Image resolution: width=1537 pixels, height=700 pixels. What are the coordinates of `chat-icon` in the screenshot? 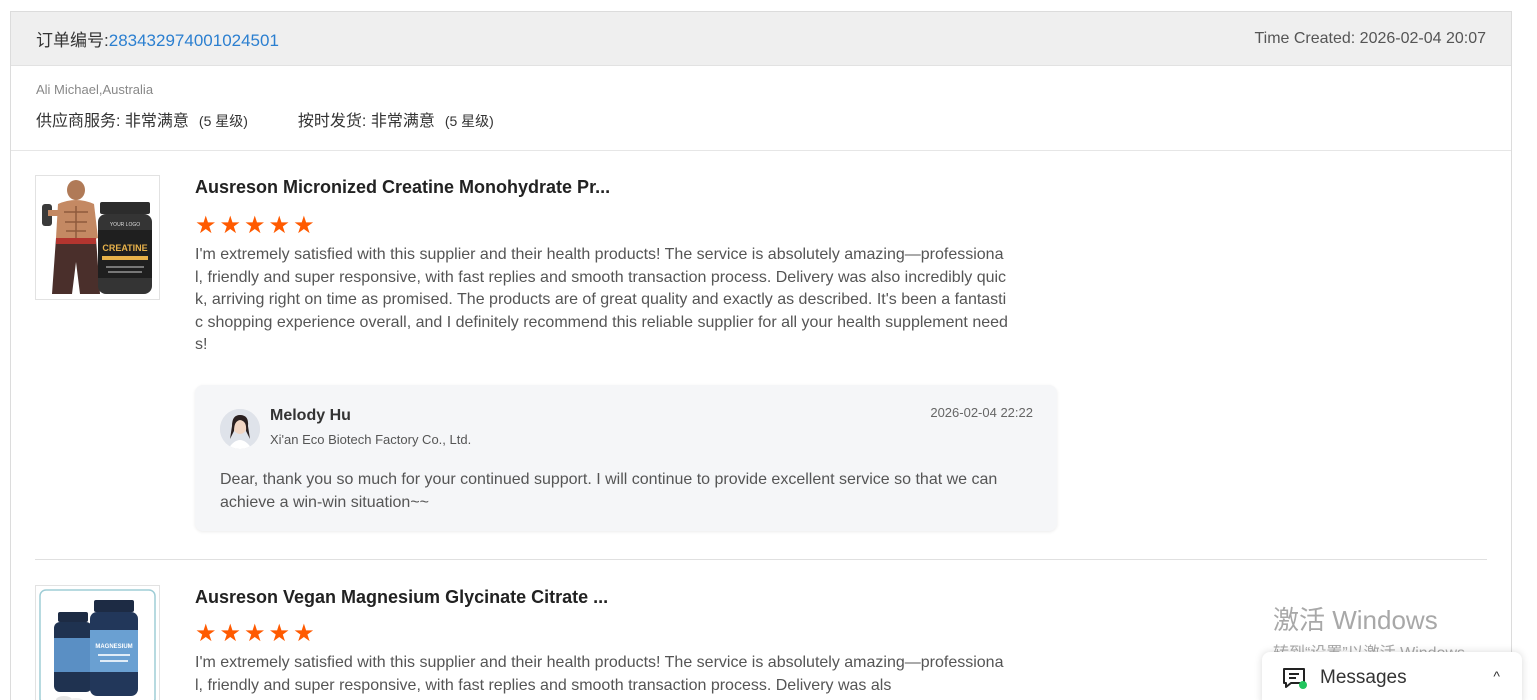 It's located at (1295, 678).